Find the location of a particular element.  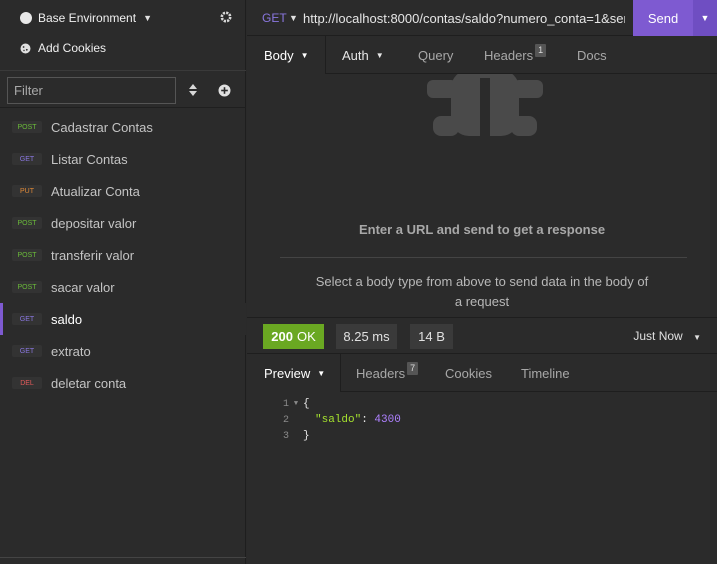

request-item-saldo: GET saldo is located at coordinates (123, 319).